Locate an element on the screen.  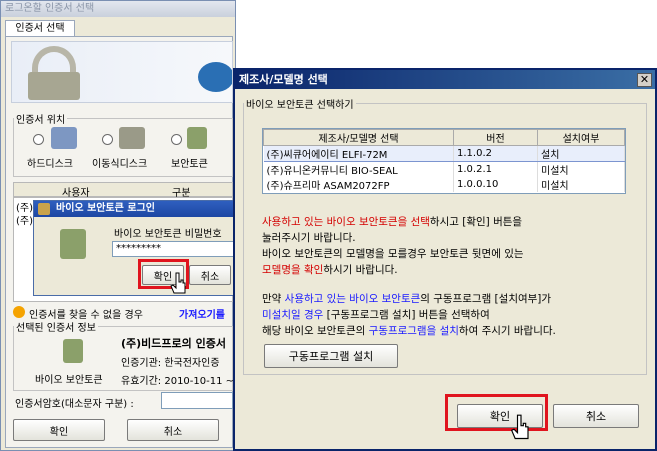
note-highlight: 구동프로그램을 설치 is located at coordinates (413, 331).